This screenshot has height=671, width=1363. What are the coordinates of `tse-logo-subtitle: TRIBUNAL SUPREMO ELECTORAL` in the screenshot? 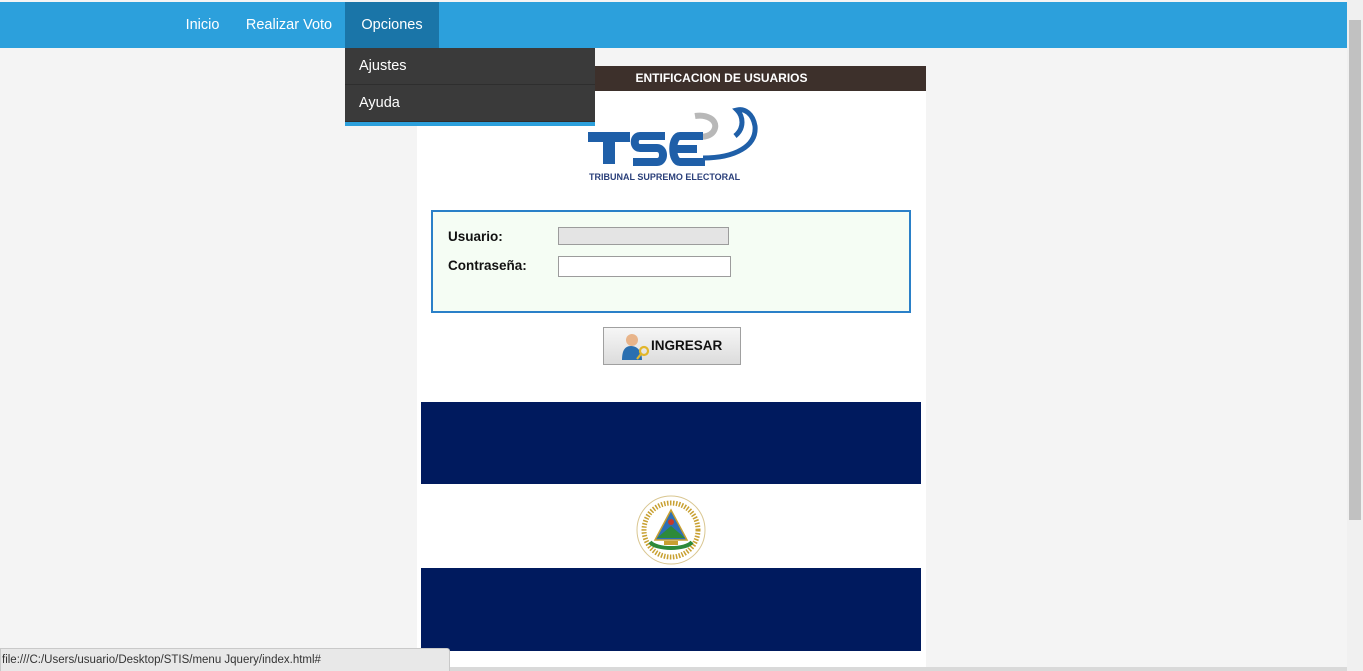 It's located at (665, 177).